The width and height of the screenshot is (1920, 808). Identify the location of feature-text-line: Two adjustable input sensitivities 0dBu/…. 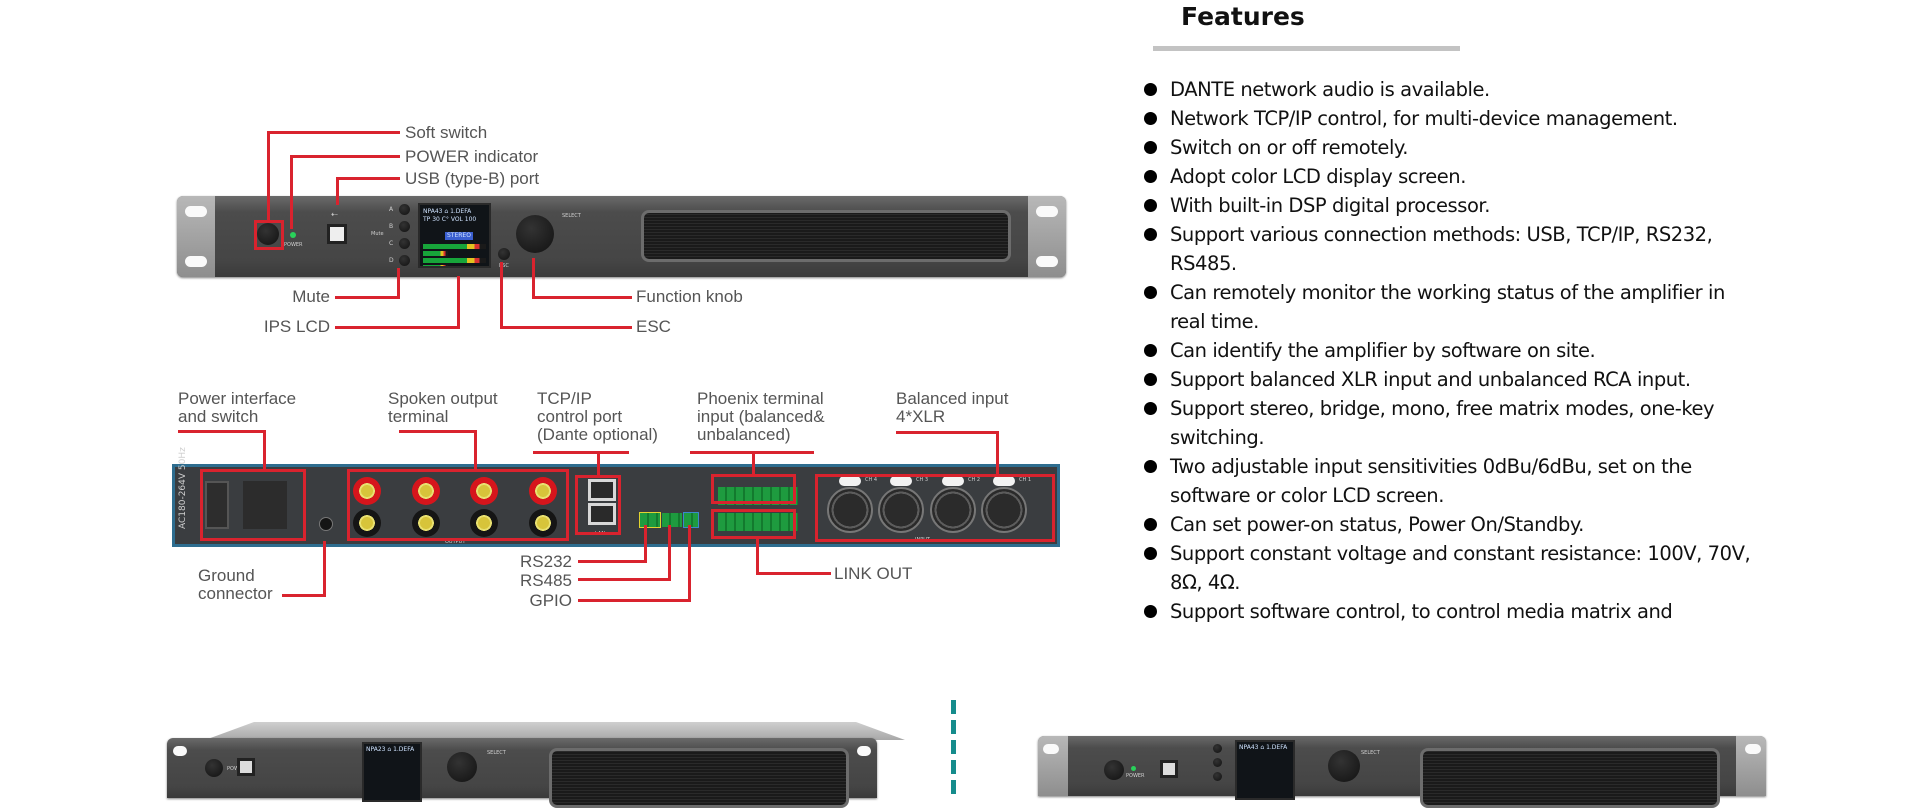
(1431, 466).